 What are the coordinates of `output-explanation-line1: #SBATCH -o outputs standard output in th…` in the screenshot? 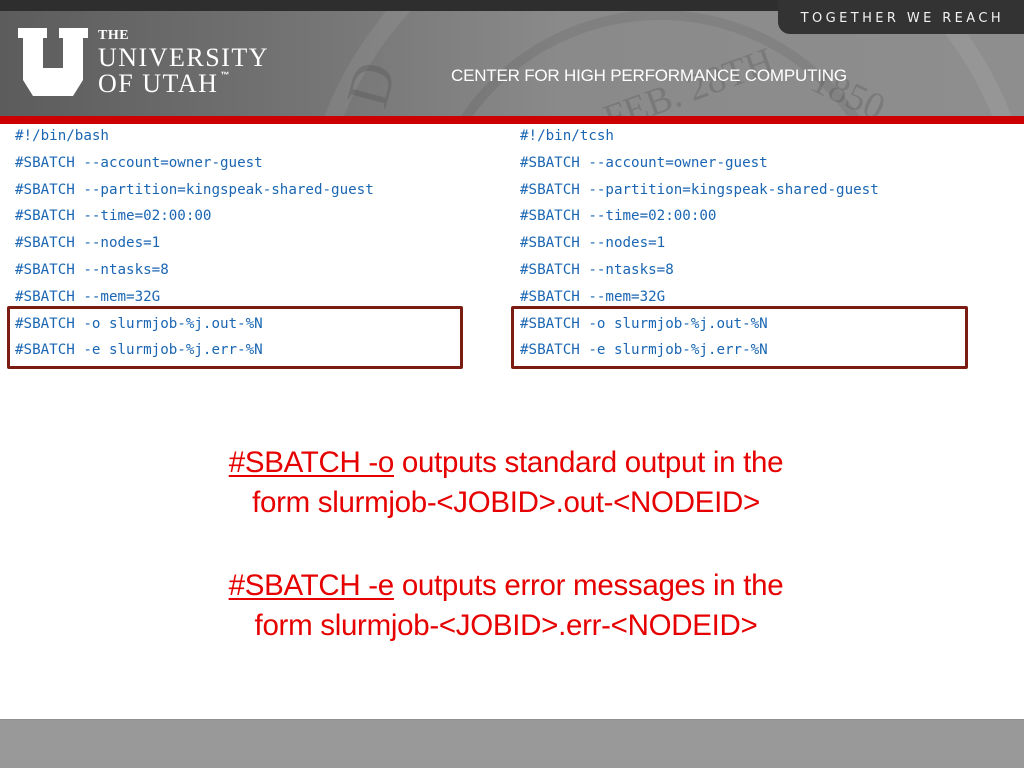 It's located at (506, 463).